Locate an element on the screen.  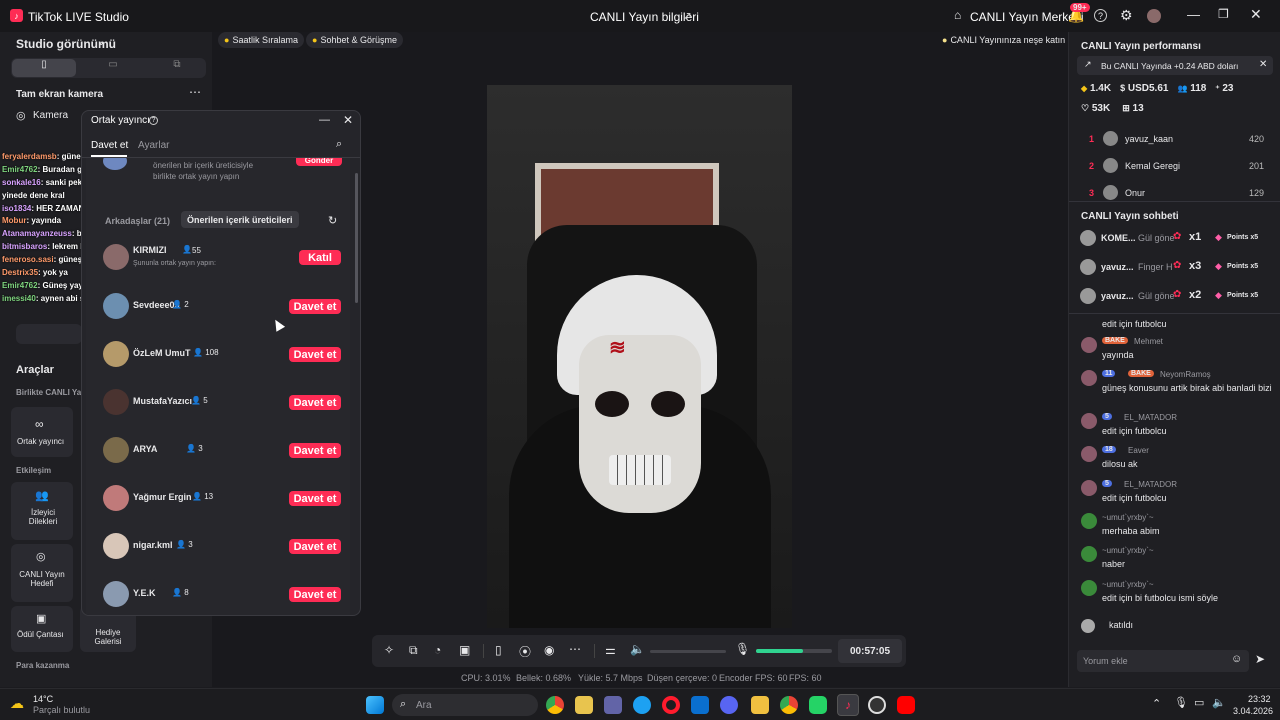
minimize-icon: — is located at coordinates (1193, 14).